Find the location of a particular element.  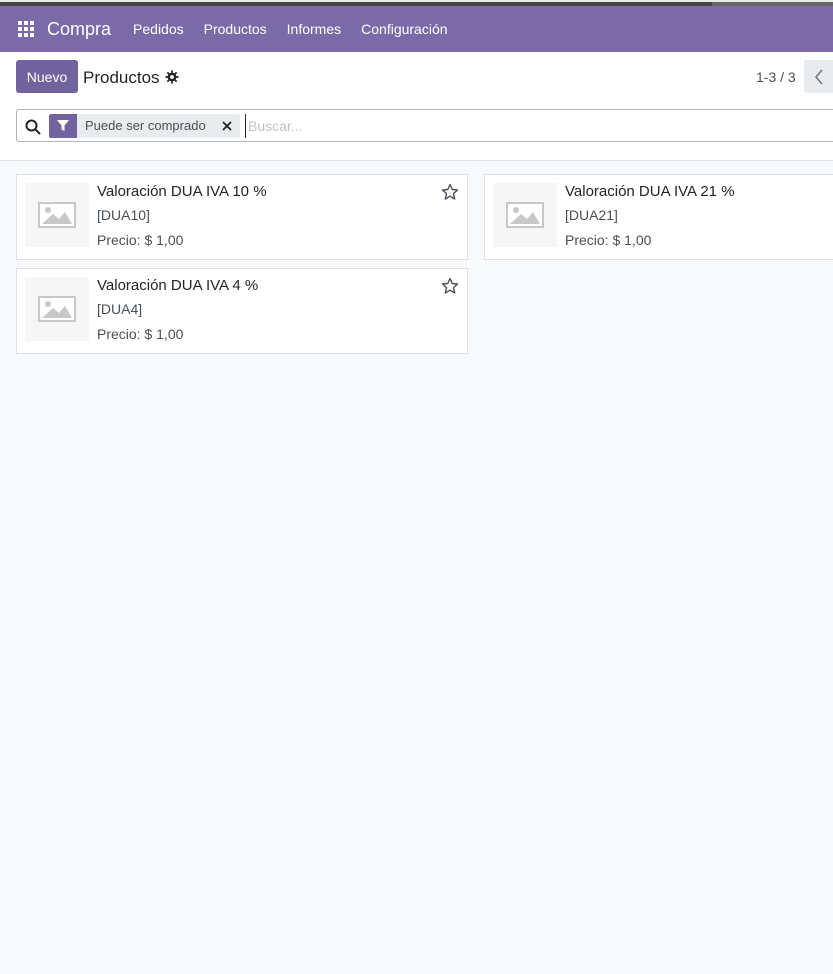

close-icon is located at coordinates (227, 126).